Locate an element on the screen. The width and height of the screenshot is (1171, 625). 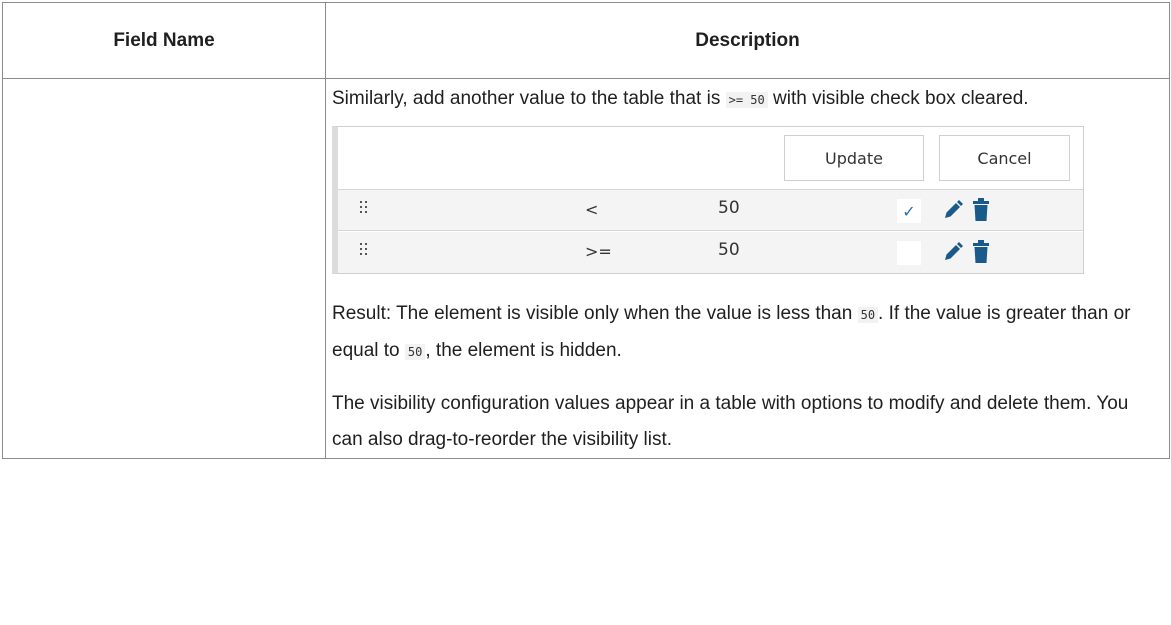
text-span: , the element is hidden. is located at coordinates (523, 350).